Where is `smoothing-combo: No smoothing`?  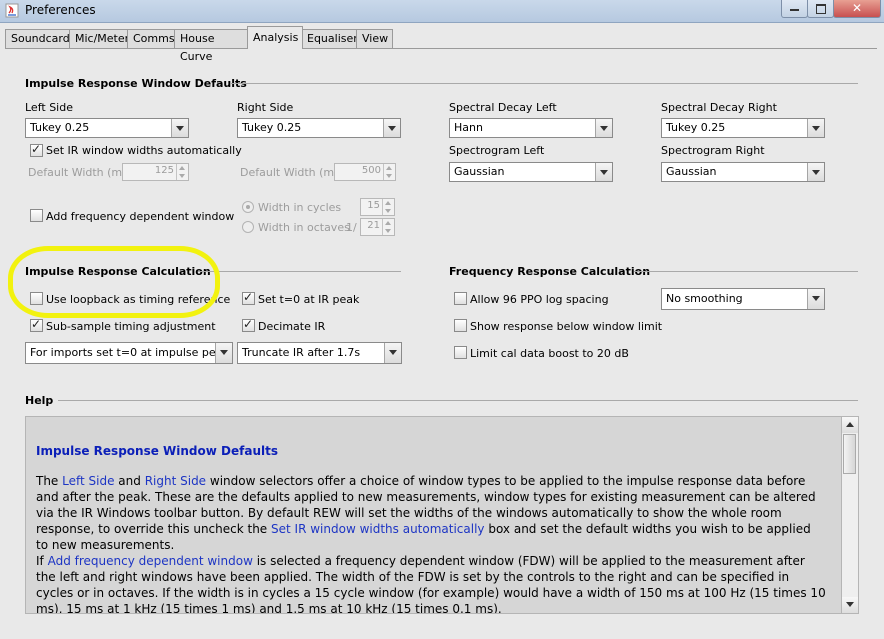
smoothing-combo: No smoothing is located at coordinates (743, 299).